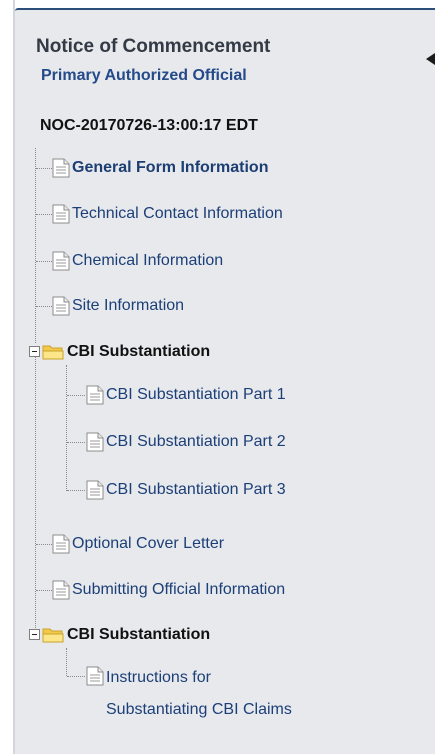 The image size is (442, 754). Describe the element at coordinates (128, 306) in the screenshot. I see `tree-item-site-information: Site Information` at that location.